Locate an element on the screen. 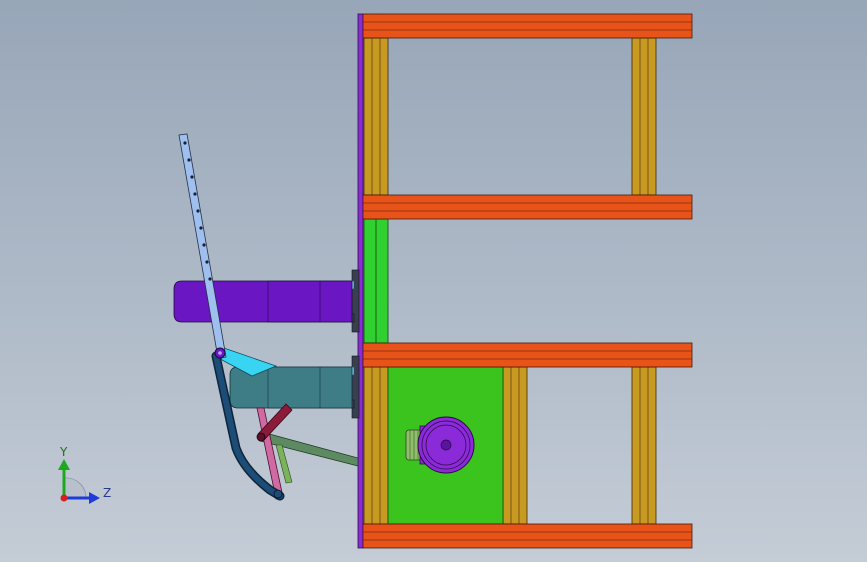  post-upper-left is located at coordinates (376, 116).